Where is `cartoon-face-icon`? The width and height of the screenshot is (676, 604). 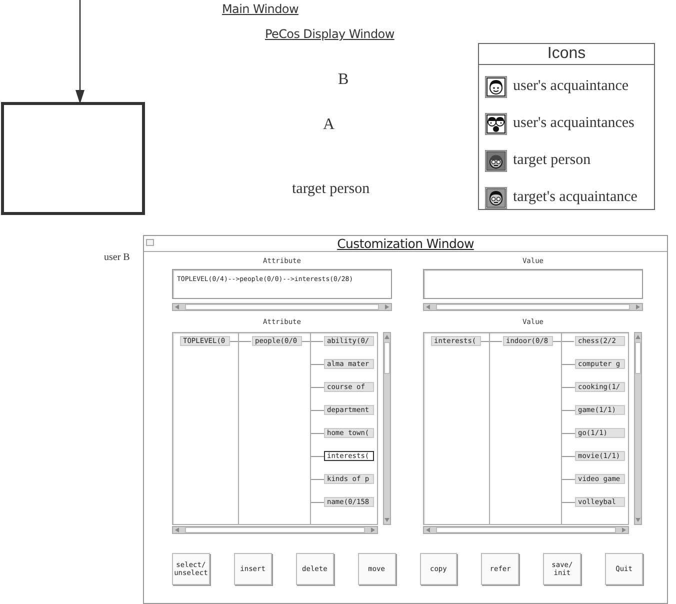 cartoon-face-icon is located at coordinates (496, 87).